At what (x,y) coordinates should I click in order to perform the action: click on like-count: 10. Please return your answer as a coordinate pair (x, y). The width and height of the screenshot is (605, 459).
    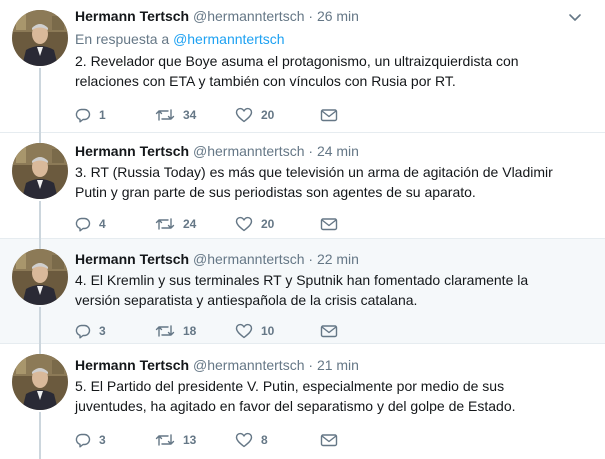
    Looking at the image, I should click on (268, 331).